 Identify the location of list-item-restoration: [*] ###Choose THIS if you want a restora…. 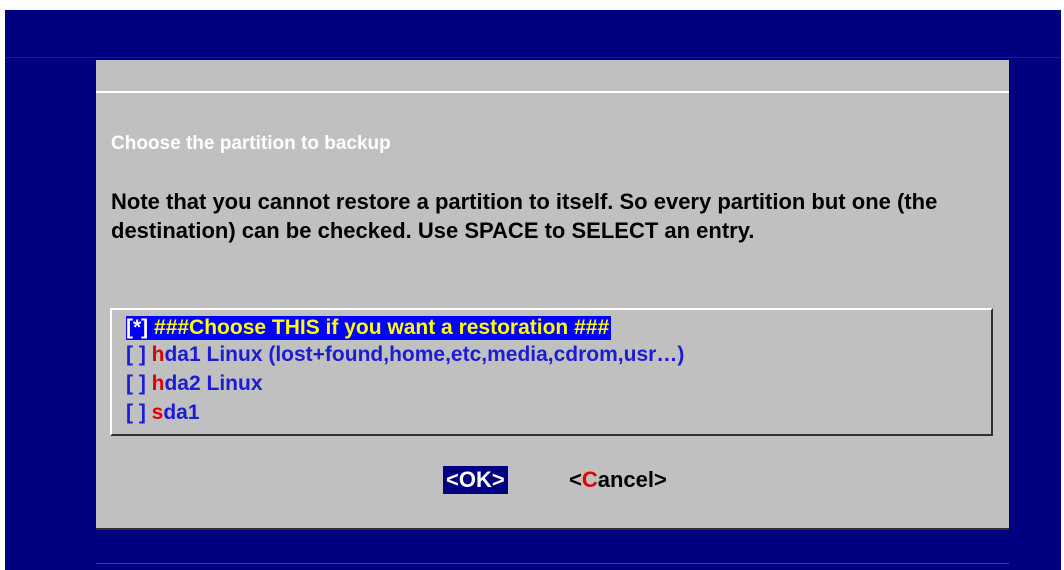
(369, 328).